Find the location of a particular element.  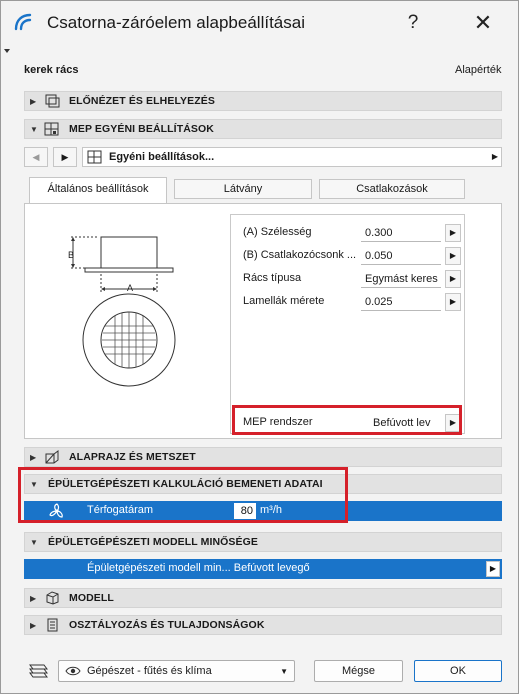

tab-connections: Csatlakozások is located at coordinates (392, 189).